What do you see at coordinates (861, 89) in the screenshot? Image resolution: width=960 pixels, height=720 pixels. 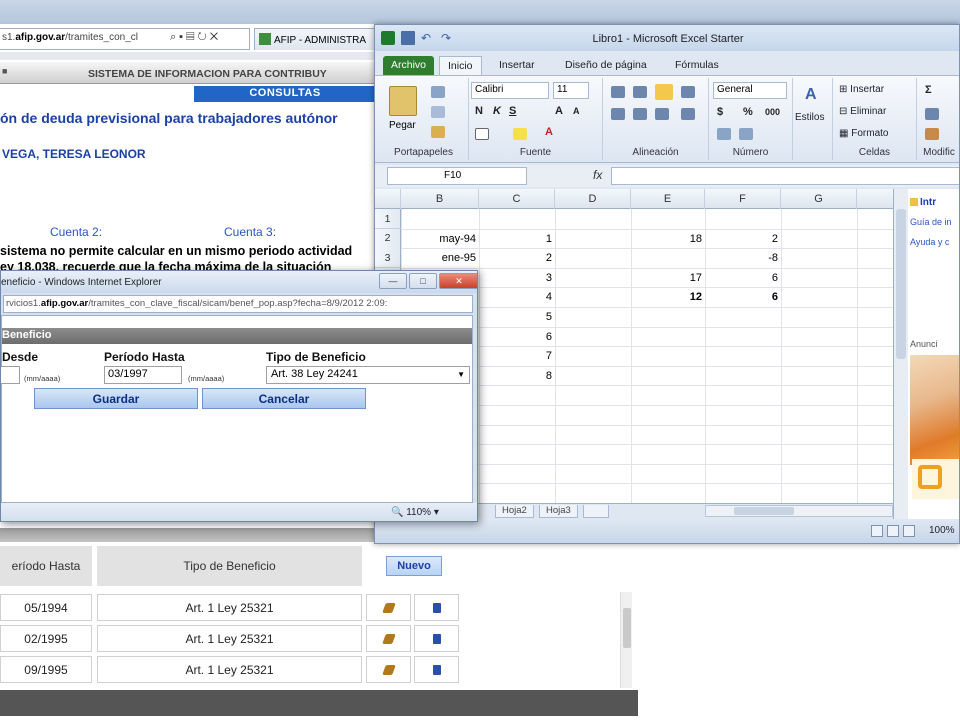 I see `insert-cells-button: ⊞ Insertar` at bounding box center [861, 89].